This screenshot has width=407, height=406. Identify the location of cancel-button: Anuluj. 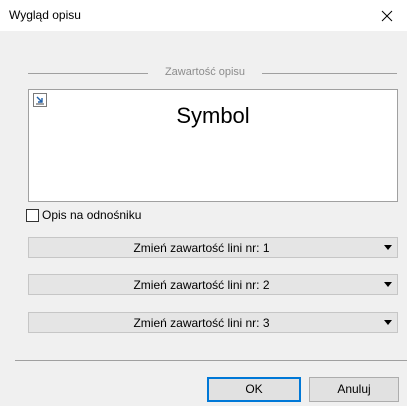
(354, 389).